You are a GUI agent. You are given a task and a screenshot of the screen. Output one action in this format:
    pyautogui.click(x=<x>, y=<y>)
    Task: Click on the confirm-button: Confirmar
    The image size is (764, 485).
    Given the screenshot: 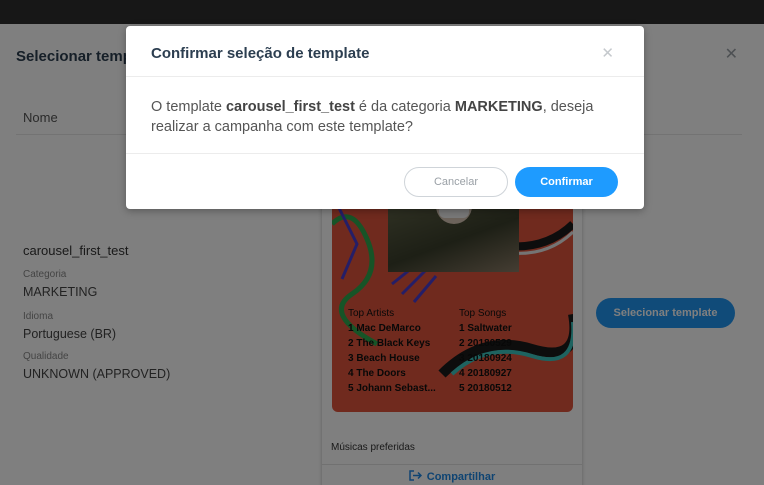 What is the action you would take?
    pyautogui.click(x=566, y=182)
    